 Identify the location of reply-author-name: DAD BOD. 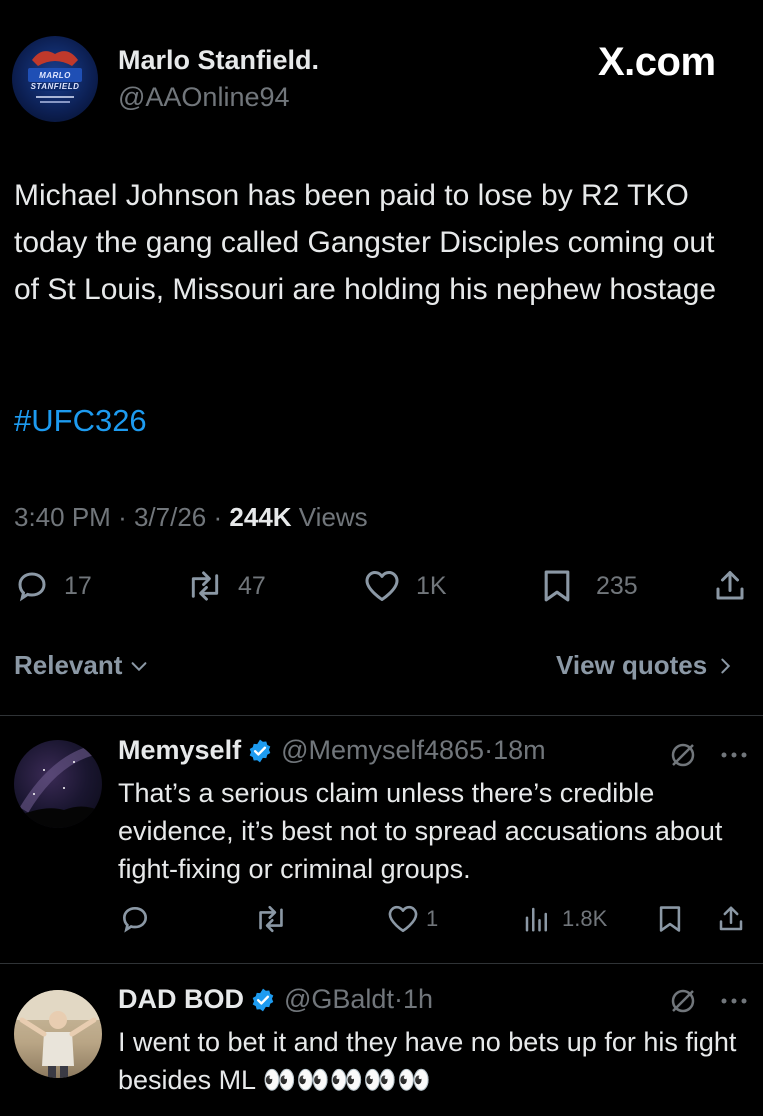
(181, 999).